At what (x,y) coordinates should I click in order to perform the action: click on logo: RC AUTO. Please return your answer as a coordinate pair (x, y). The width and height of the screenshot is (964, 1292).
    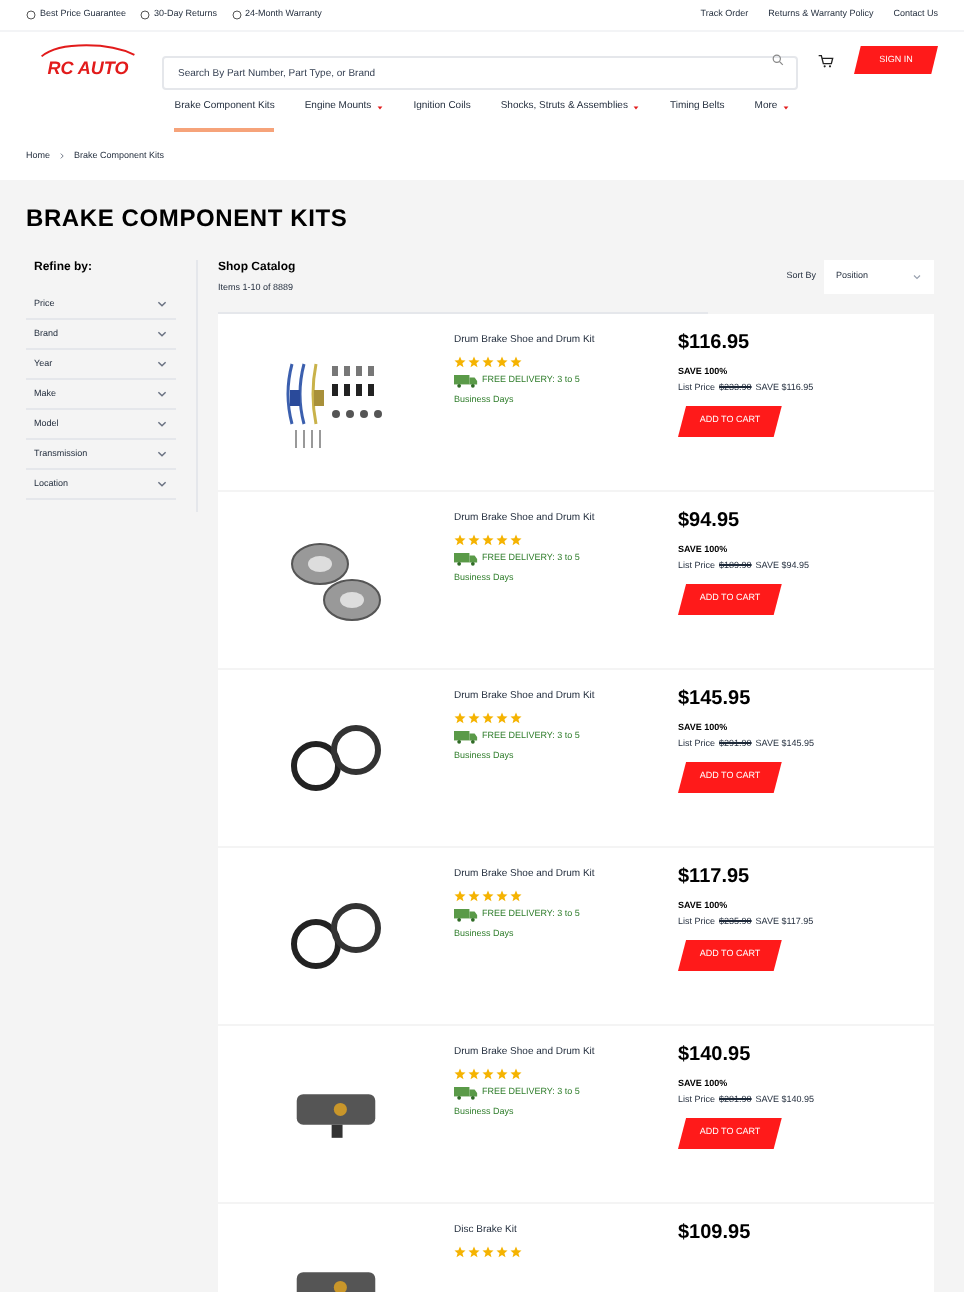
    Looking at the image, I should click on (88, 60).